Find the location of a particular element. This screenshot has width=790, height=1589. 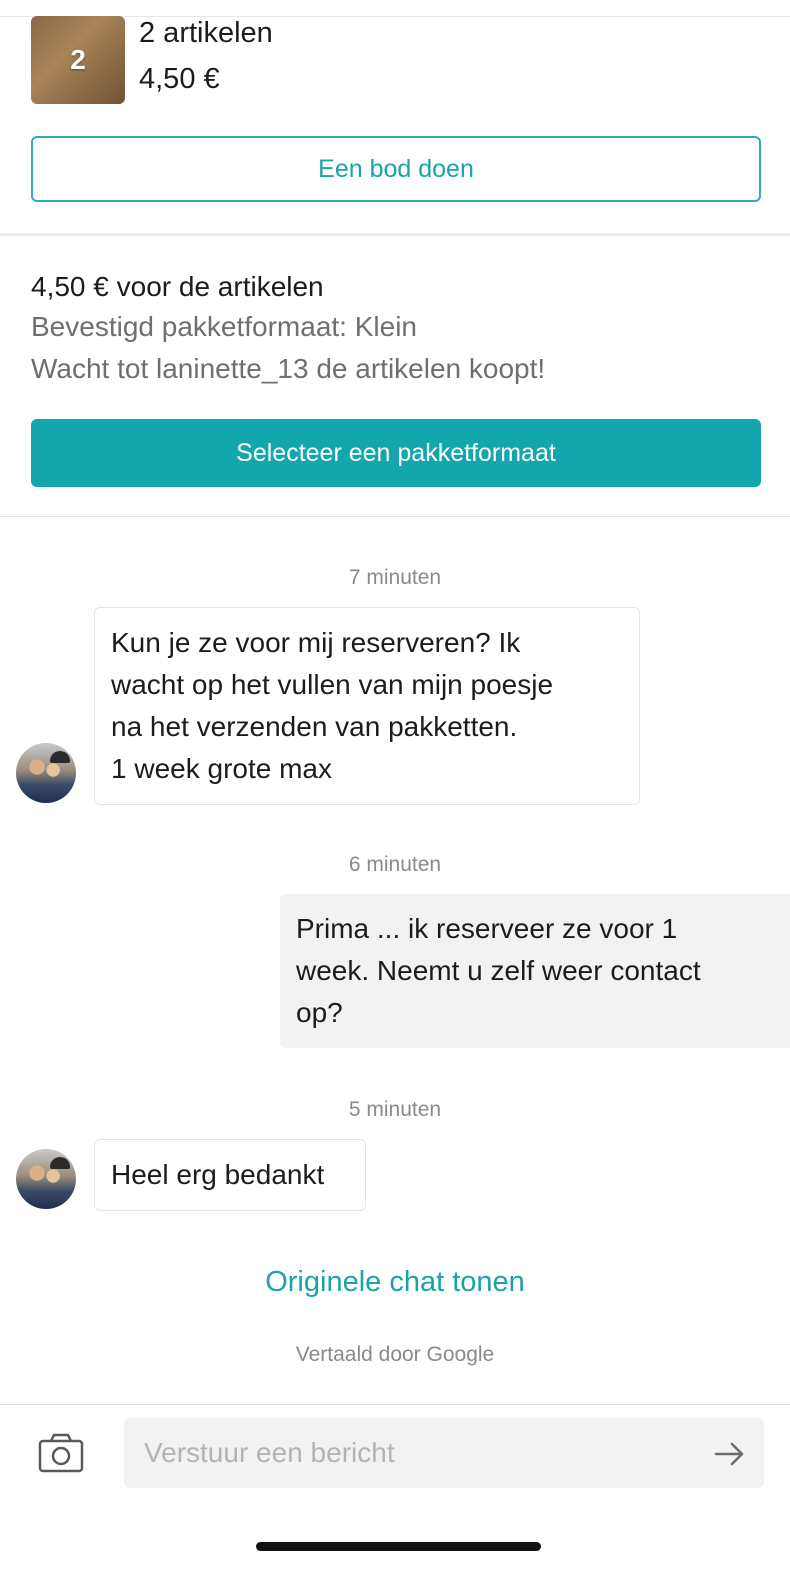

composer-divider is located at coordinates (395, 1404).